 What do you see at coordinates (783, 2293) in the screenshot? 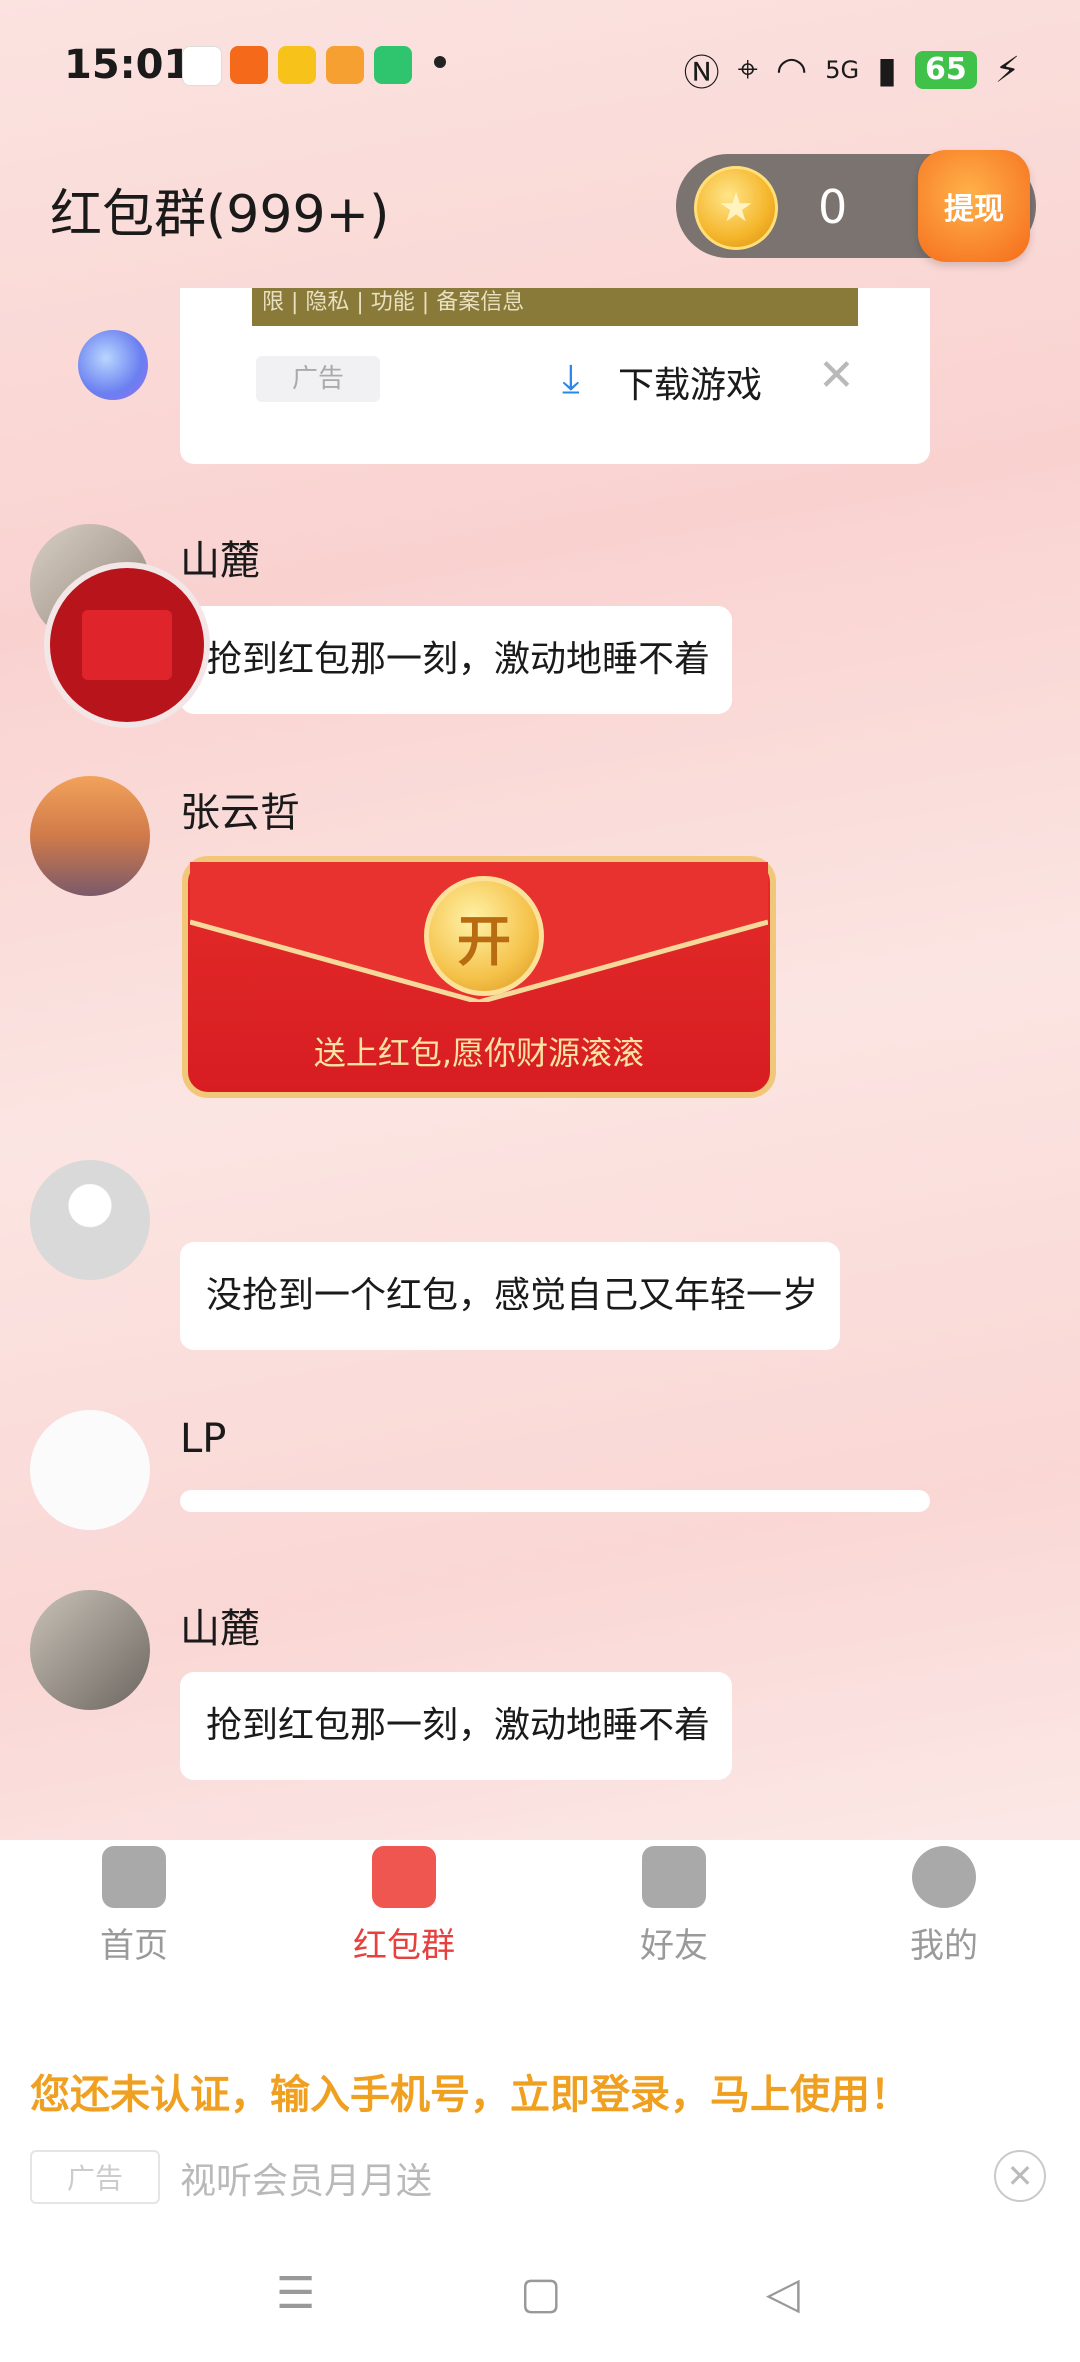
I see `back-icon: ◁` at bounding box center [783, 2293].